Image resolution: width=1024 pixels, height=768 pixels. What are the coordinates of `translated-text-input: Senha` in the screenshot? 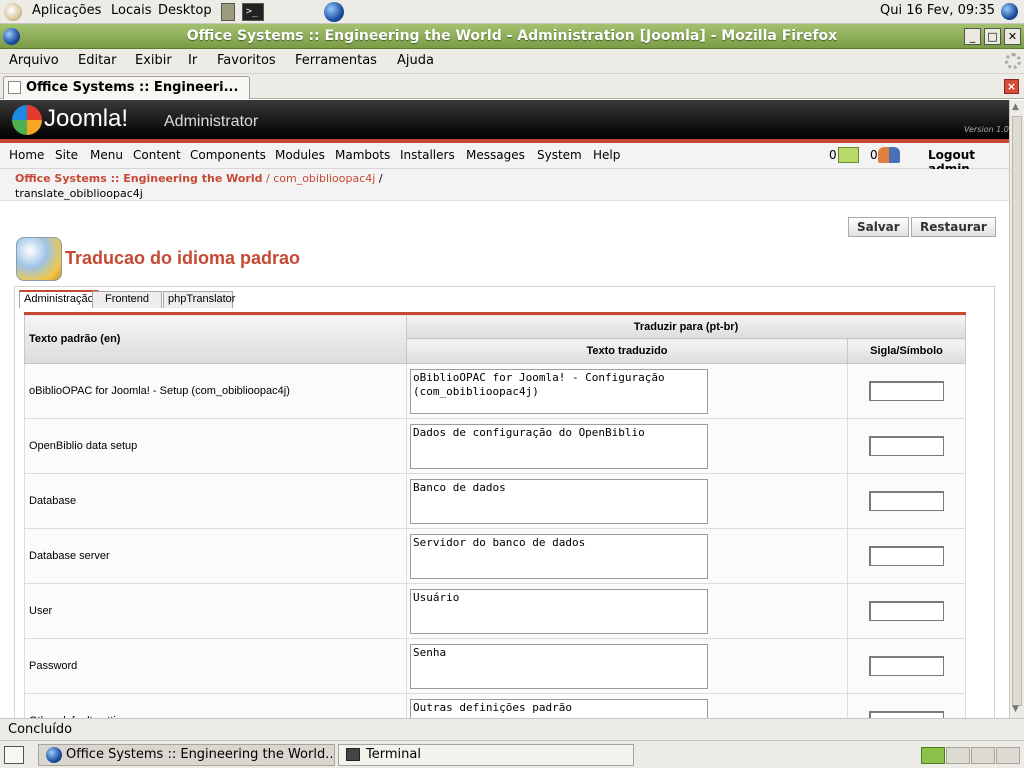 It's located at (559, 666).